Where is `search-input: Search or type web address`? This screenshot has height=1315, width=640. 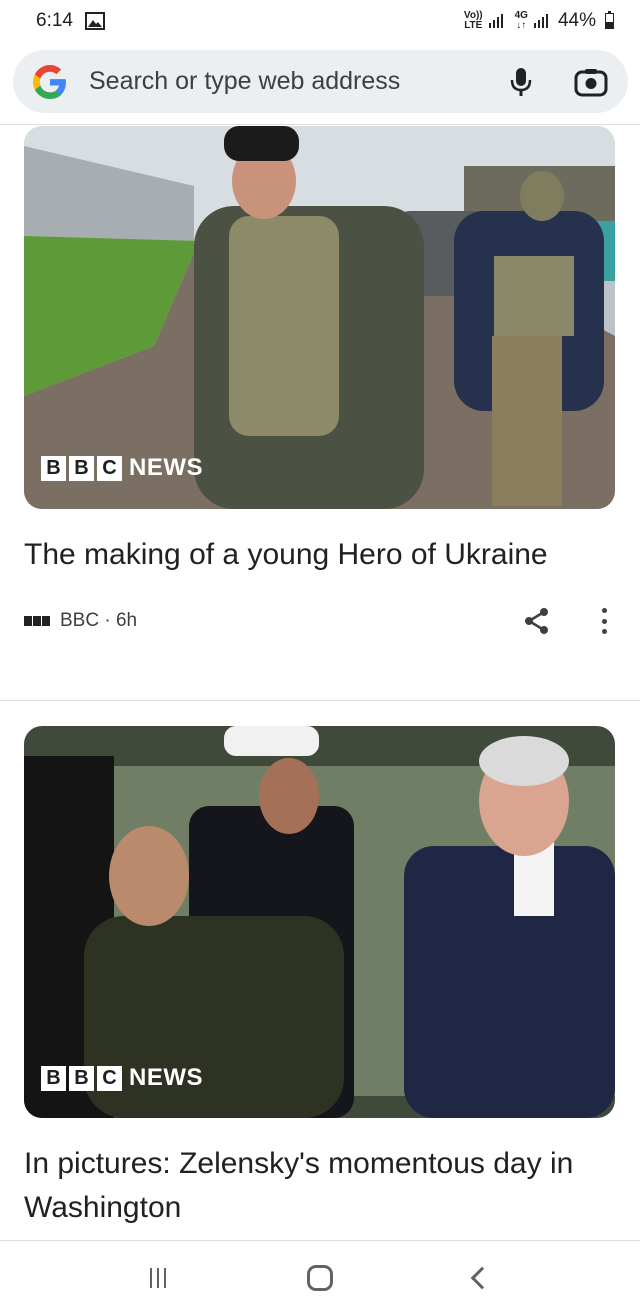 search-input: Search or type web address is located at coordinates (298, 81).